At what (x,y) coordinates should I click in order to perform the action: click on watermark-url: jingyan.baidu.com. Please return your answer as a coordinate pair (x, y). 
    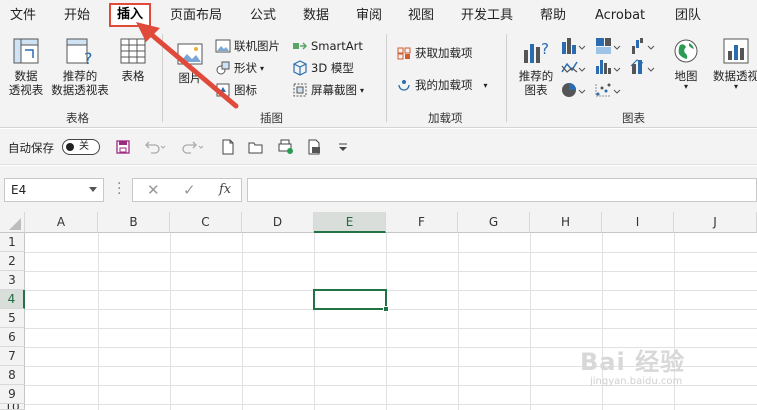
    Looking at the image, I should click on (636, 381).